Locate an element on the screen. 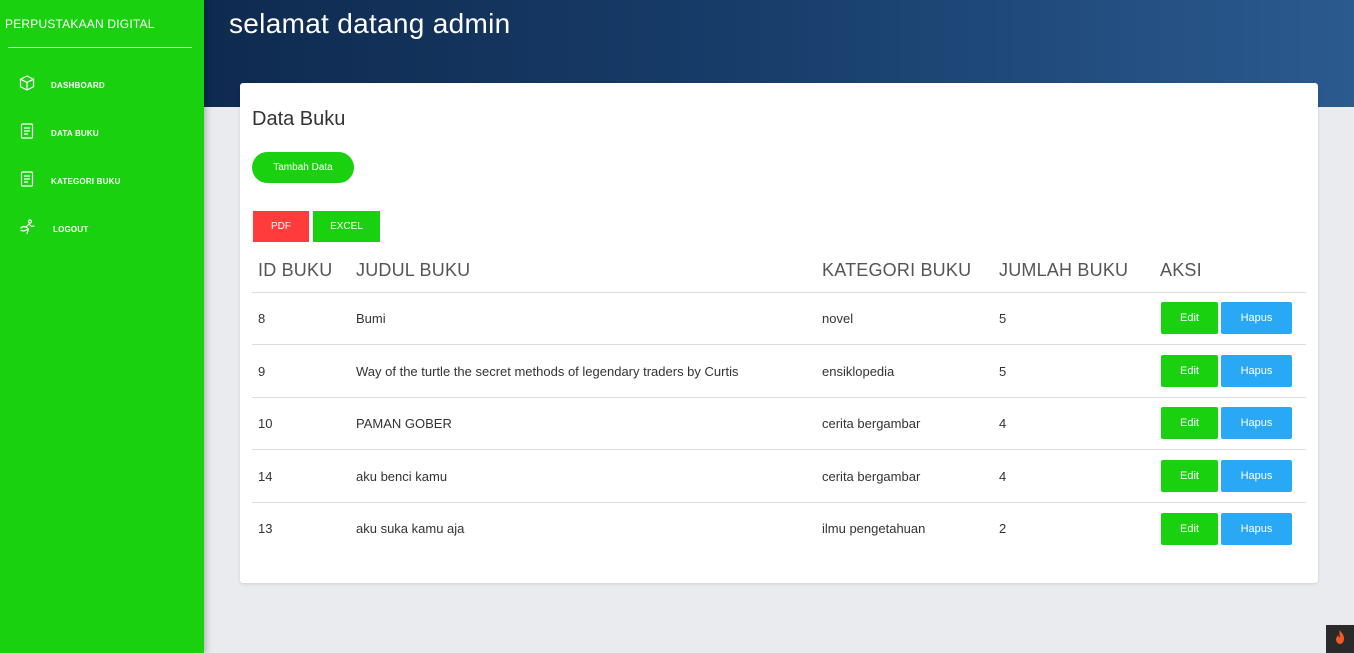 The height and width of the screenshot is (653, 1354). pdf-export-button: PDF is located at coordinates (281, 226).